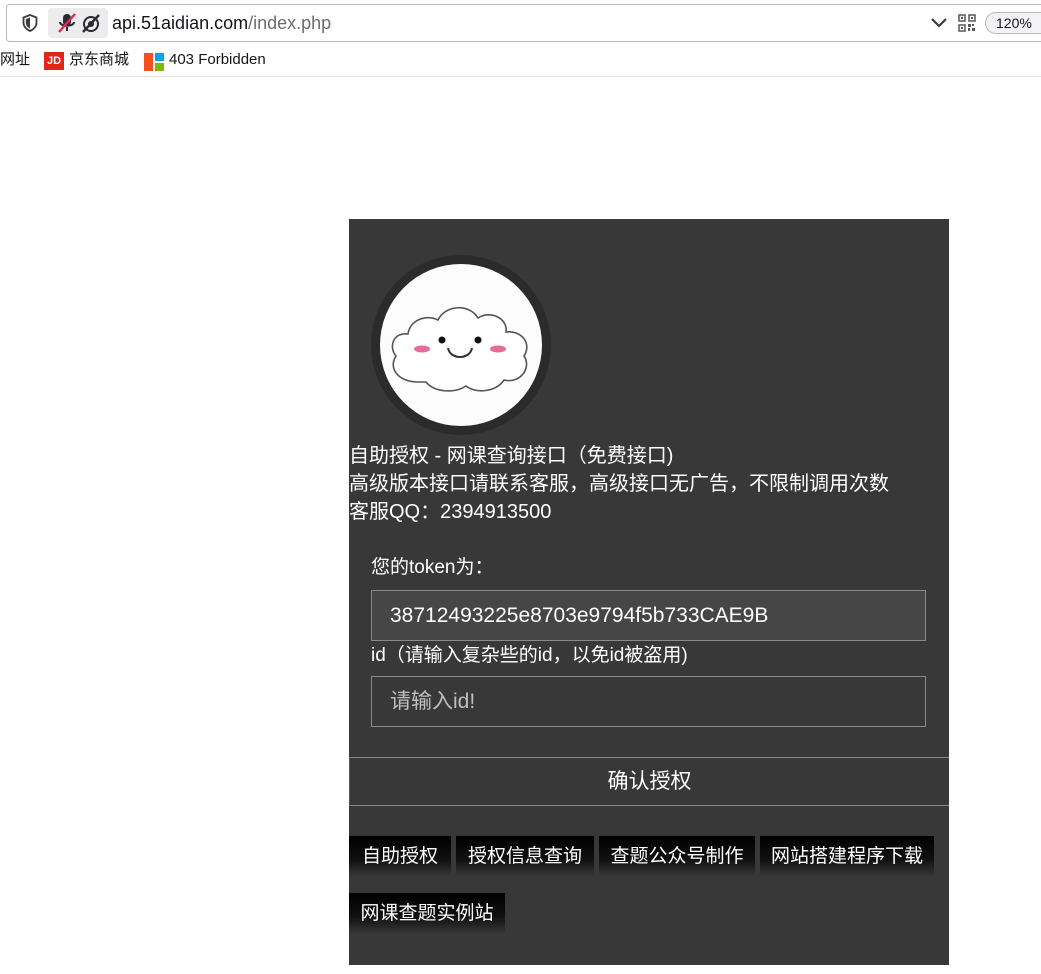  I want to click on avatar, so click(461, 345).